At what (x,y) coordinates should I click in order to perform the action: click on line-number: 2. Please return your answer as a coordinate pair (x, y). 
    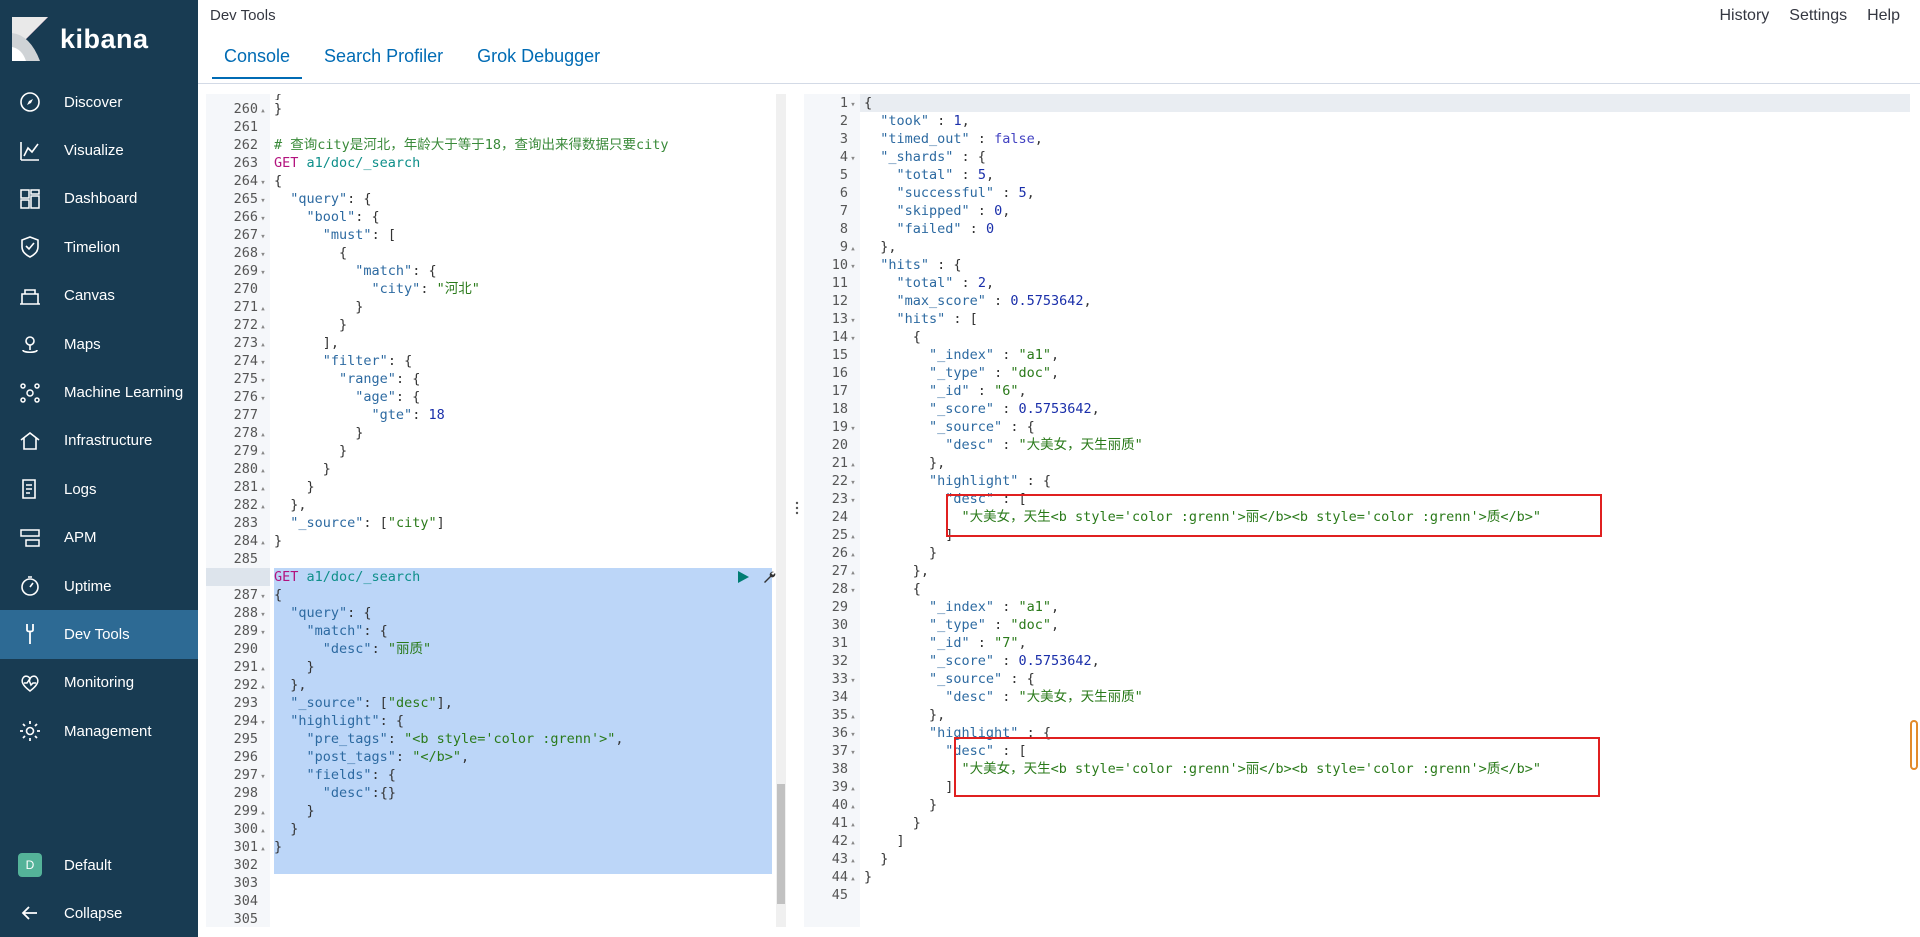
    Looking at the image, I should click on (832, 121).